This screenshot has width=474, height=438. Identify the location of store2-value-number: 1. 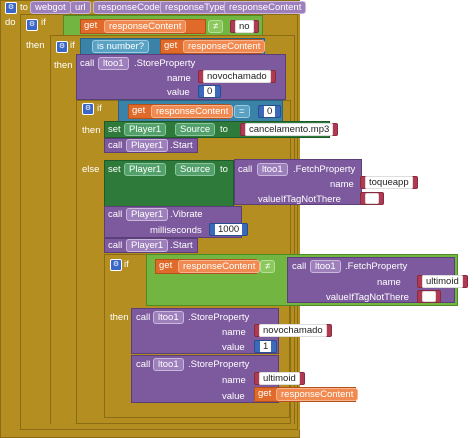
(266, 346).